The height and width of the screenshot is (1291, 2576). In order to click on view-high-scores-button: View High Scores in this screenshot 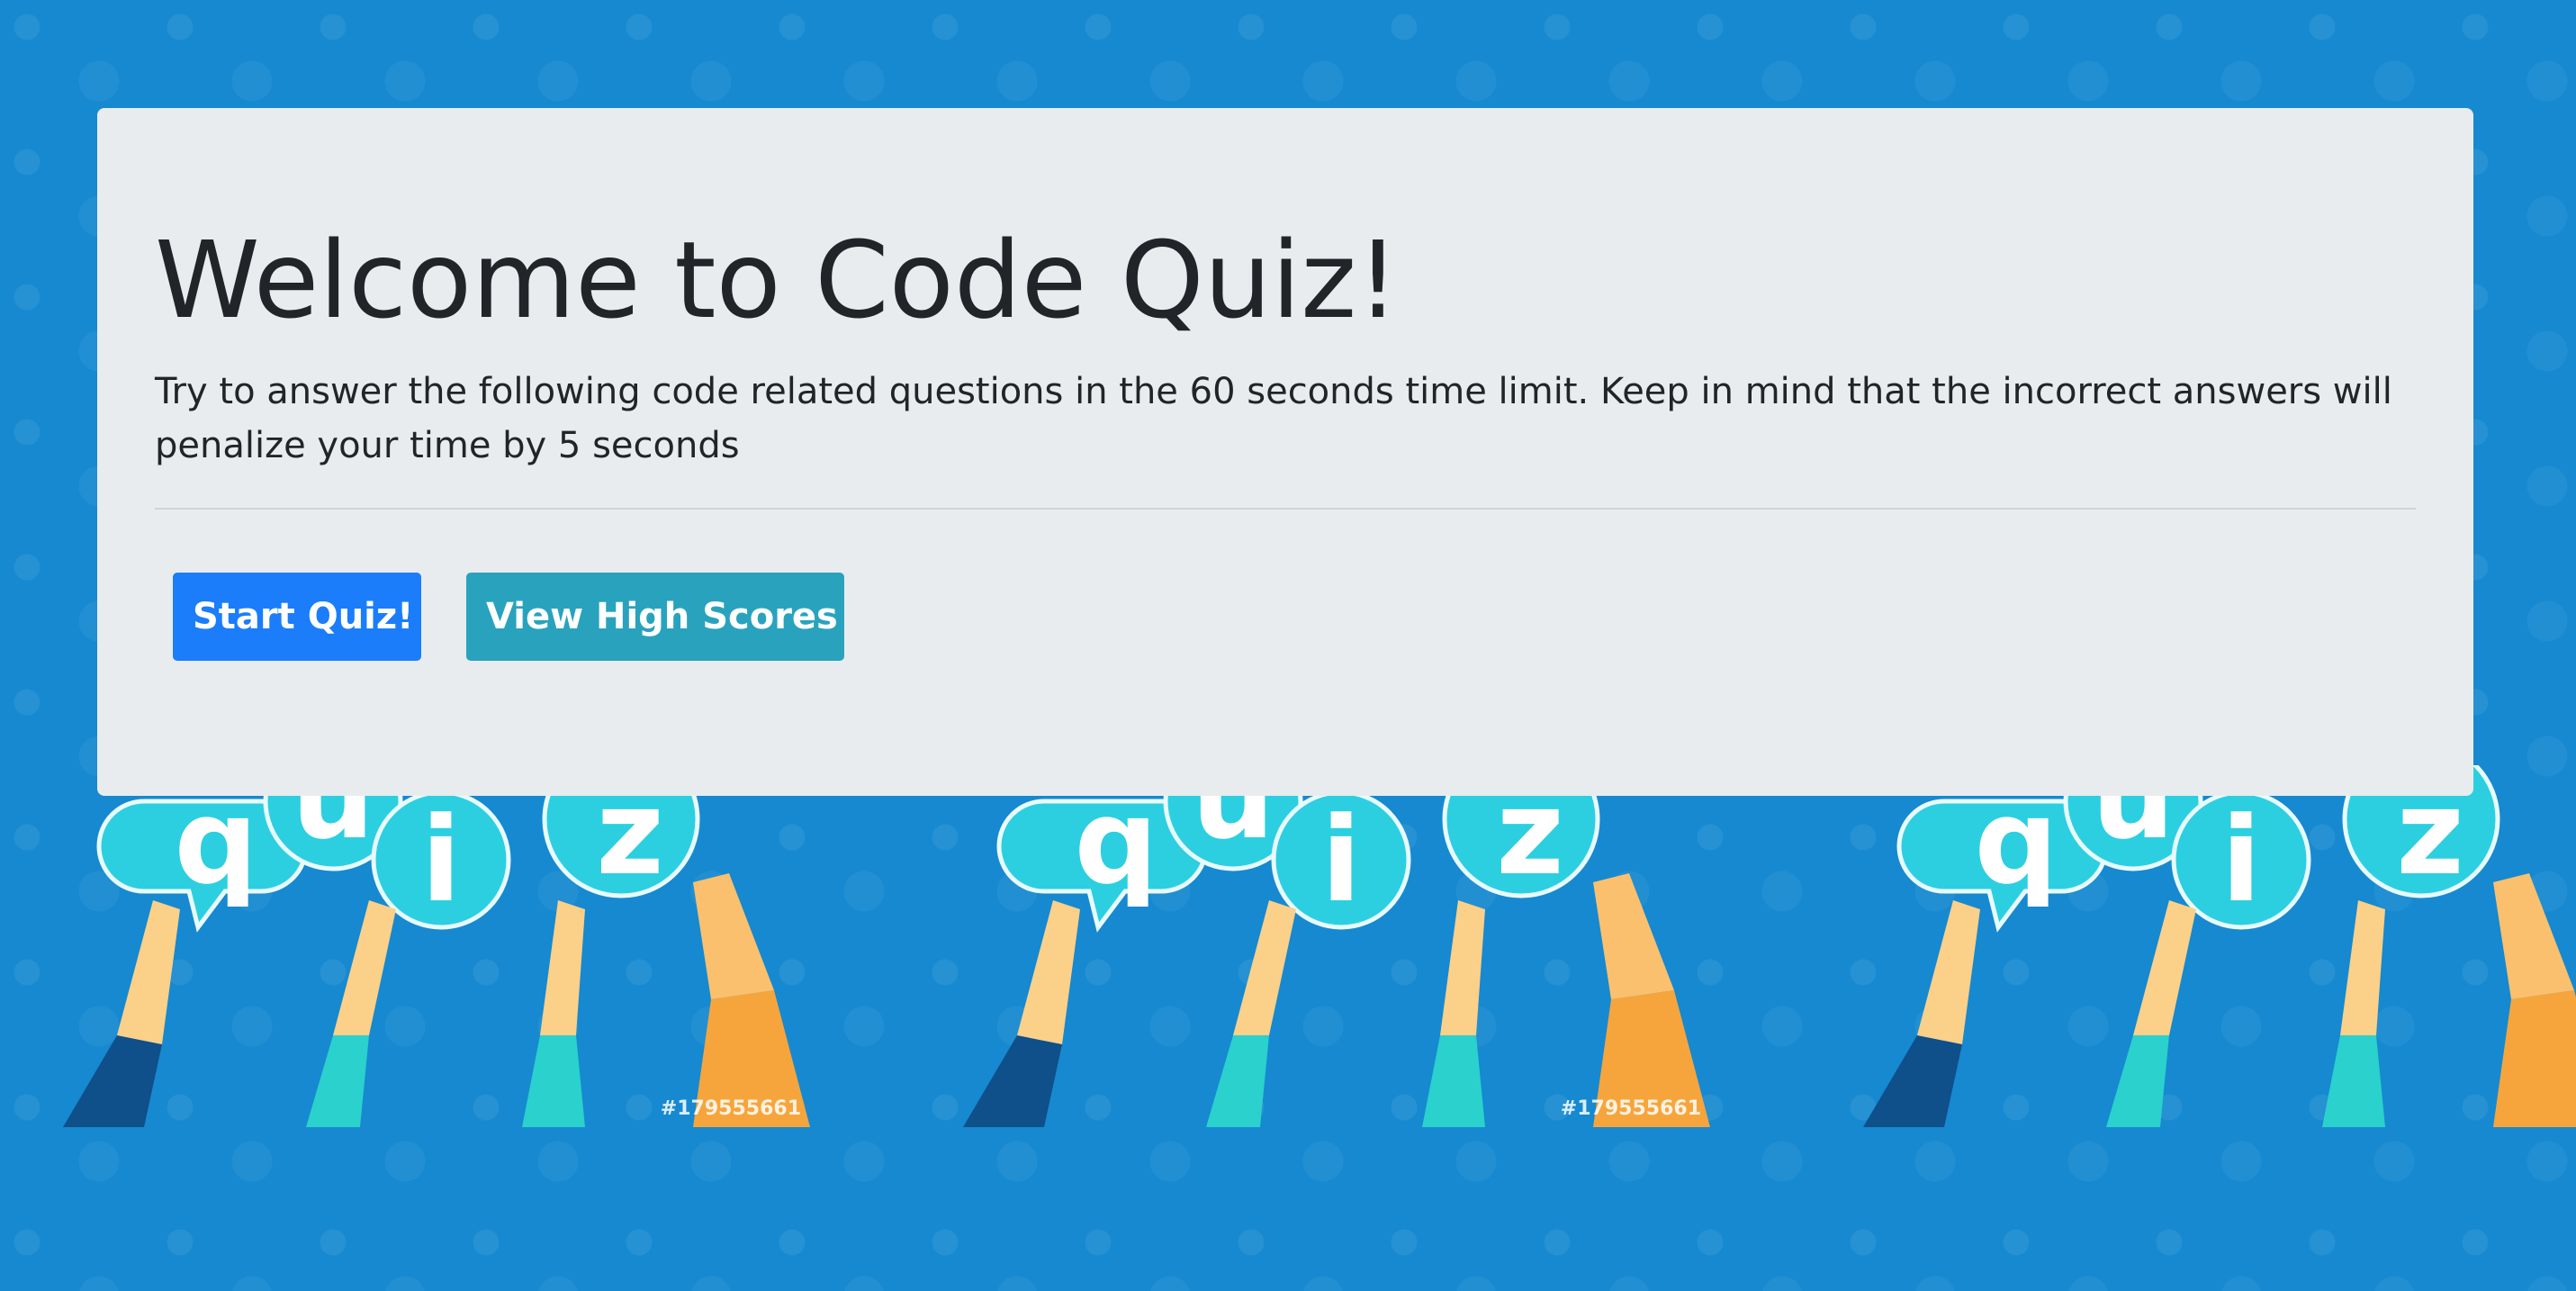, I will do `click(655, 617)`.